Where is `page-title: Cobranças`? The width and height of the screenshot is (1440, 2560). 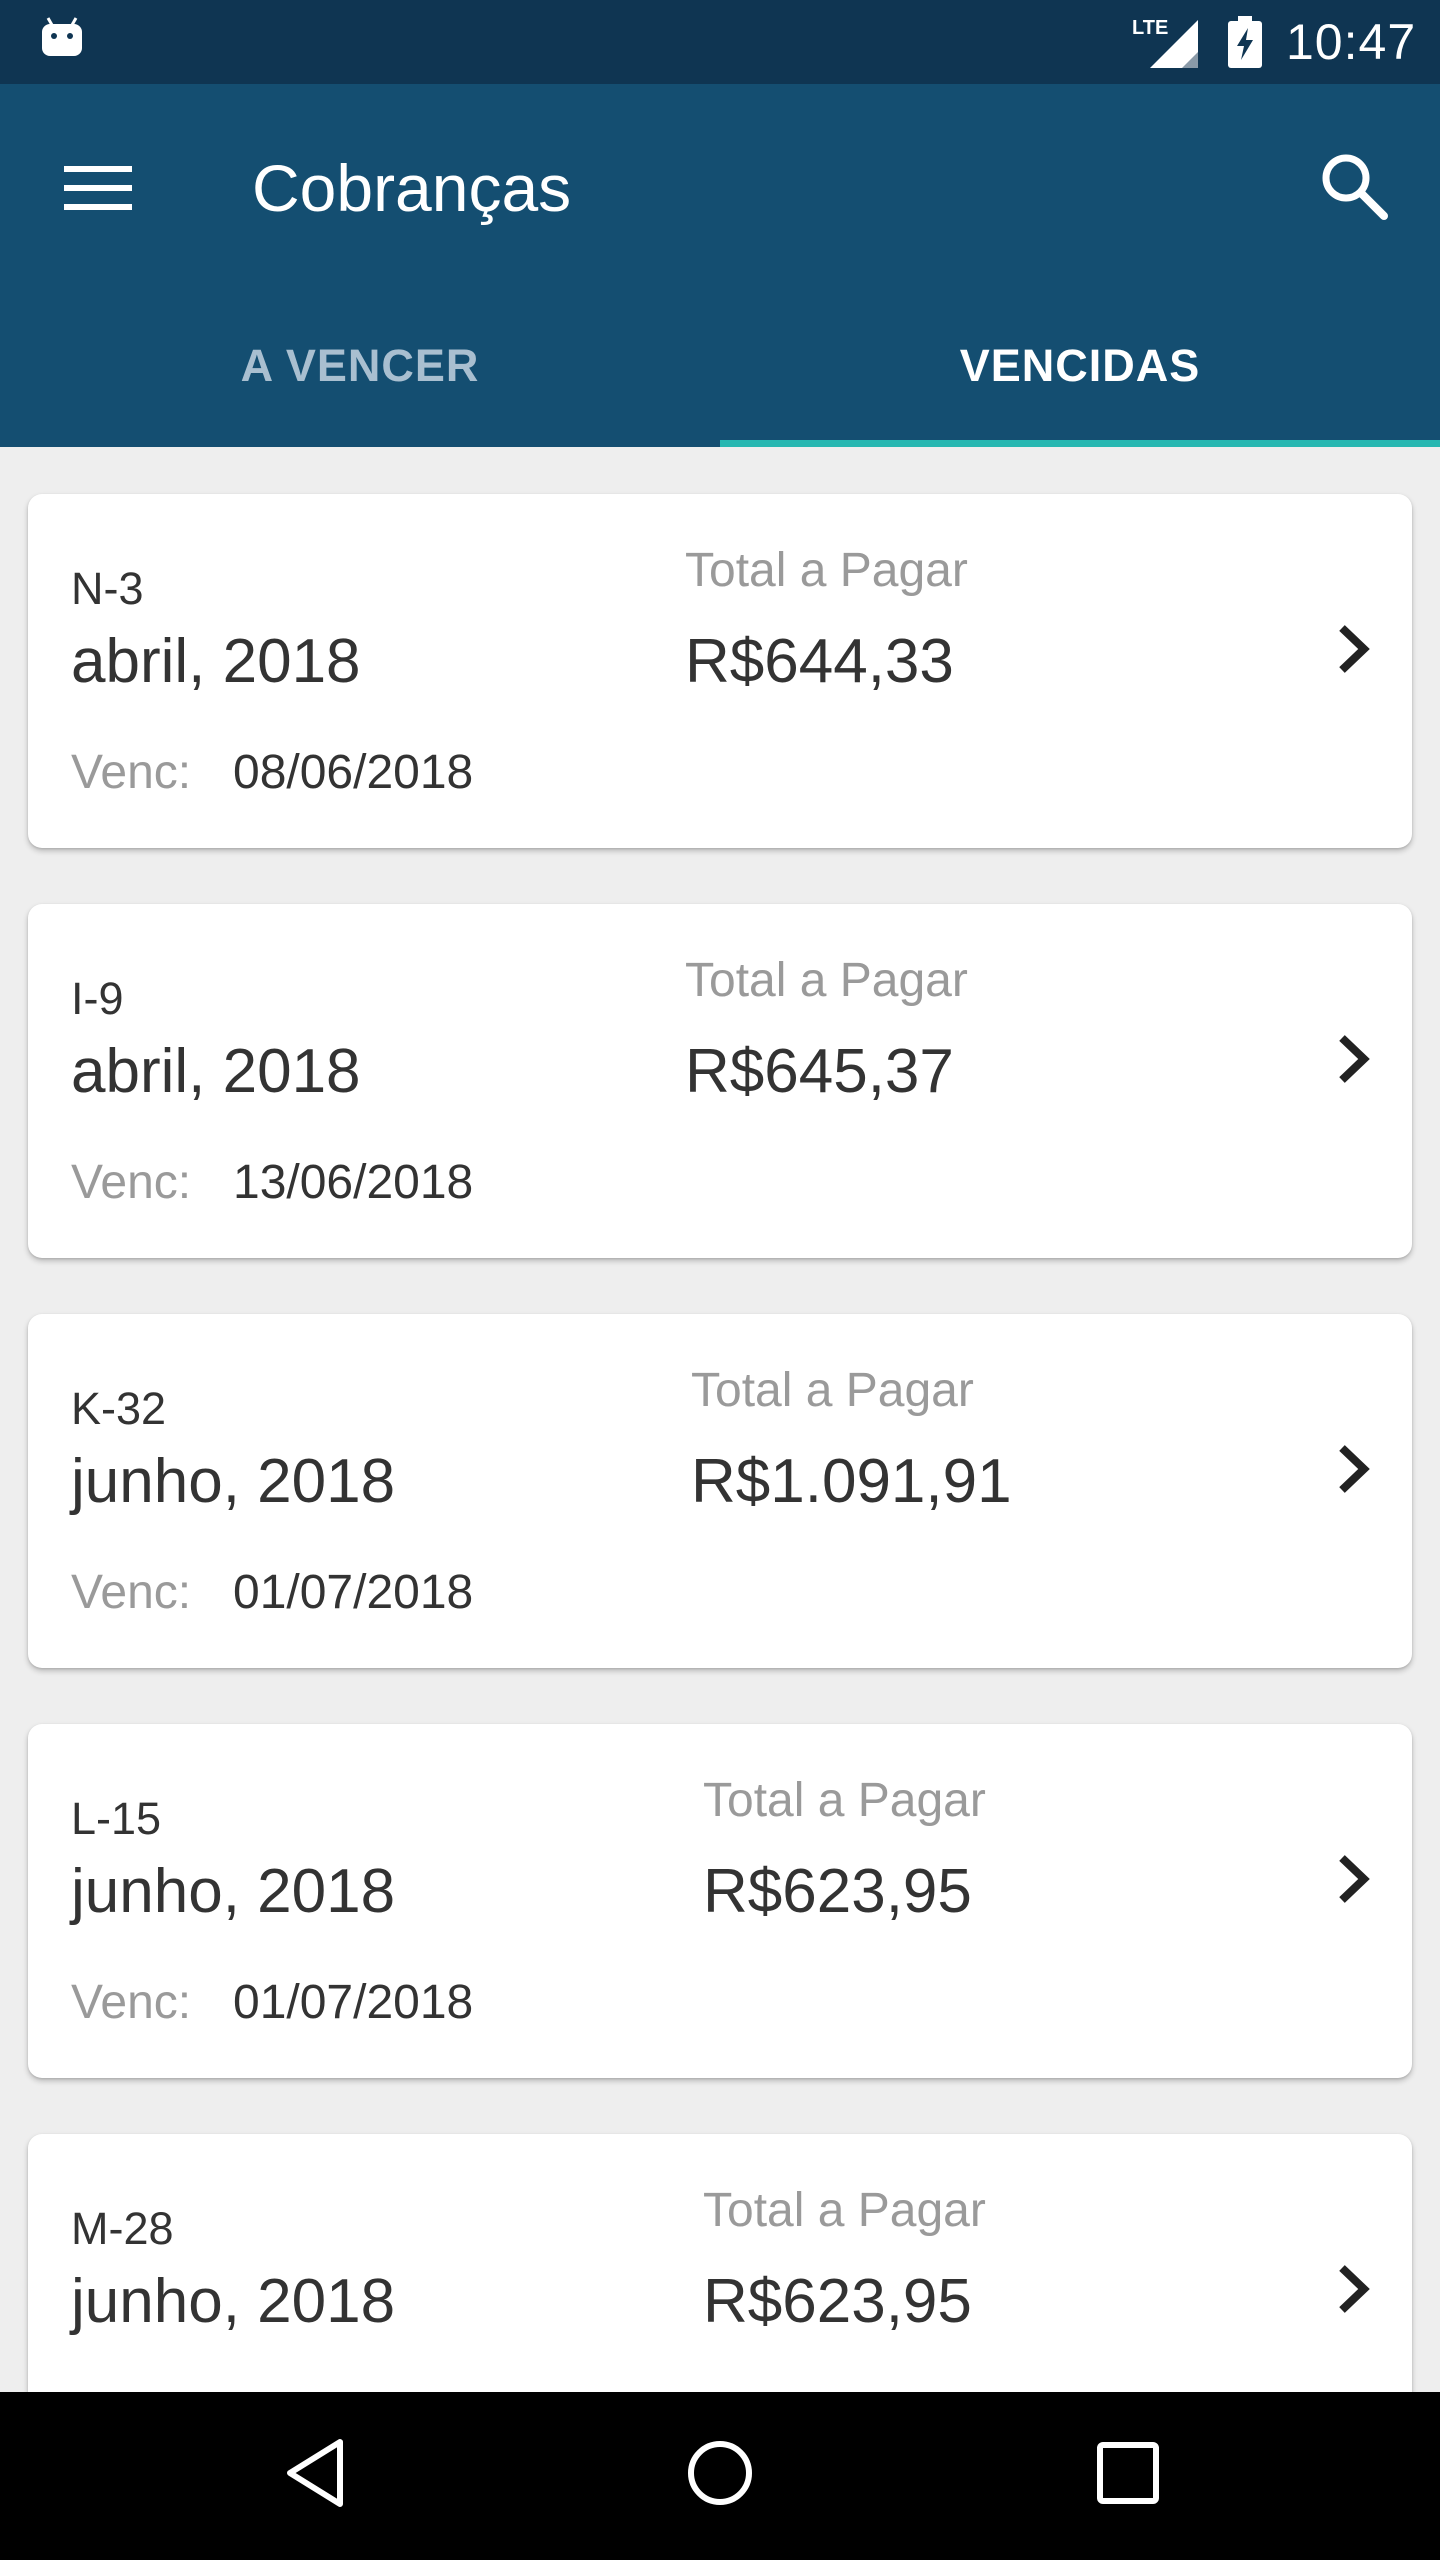 page-title: Cobranças is located at coordinates (412, 188).